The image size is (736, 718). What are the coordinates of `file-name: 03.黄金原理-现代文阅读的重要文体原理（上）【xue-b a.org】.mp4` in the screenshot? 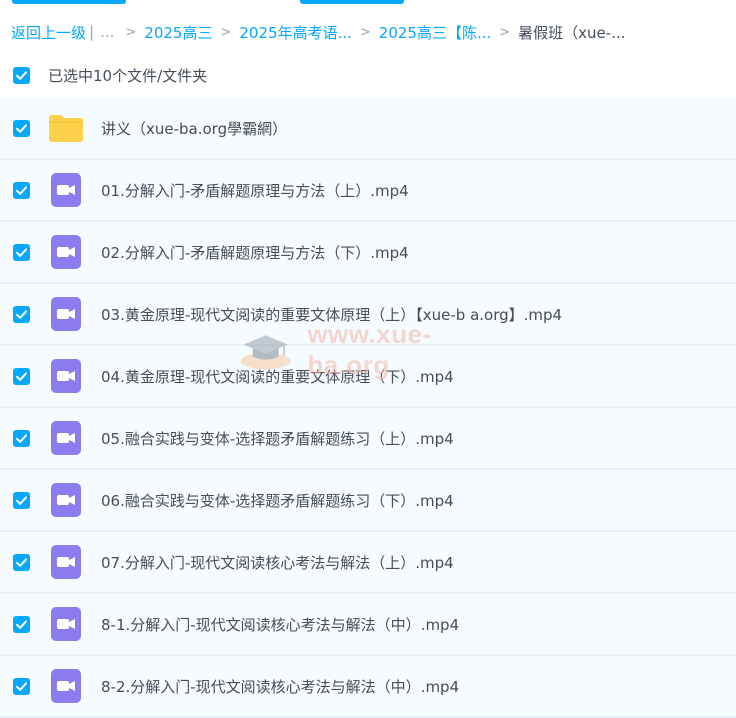 It's located at (331, 314).